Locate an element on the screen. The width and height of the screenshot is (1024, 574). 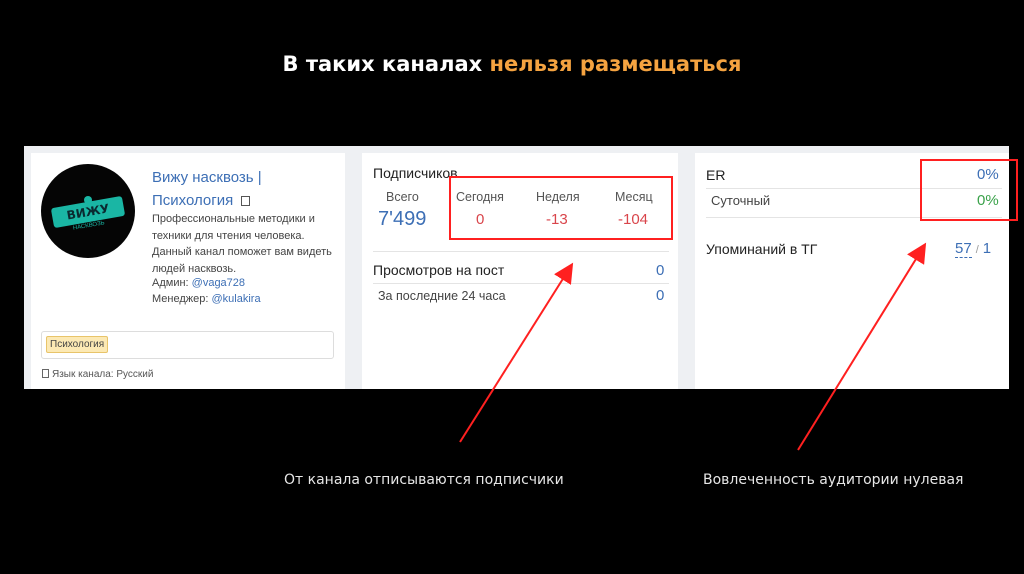
arrow-to-mentions is located at coordinates (862, 346).